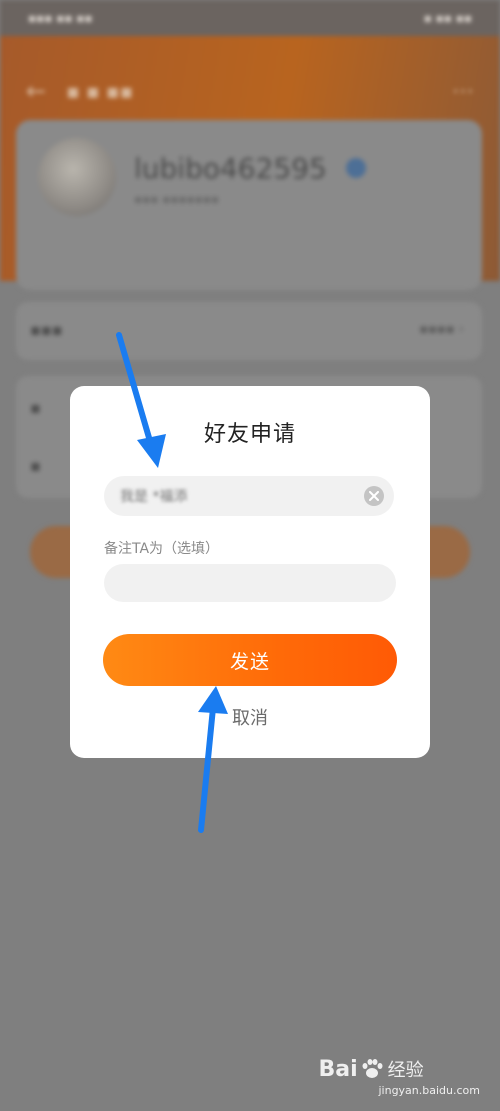 Image resolution: width=500 pixels, height=1111 pixels. I want to click on watermark-brand-right: 经验, so click(405, 1070).